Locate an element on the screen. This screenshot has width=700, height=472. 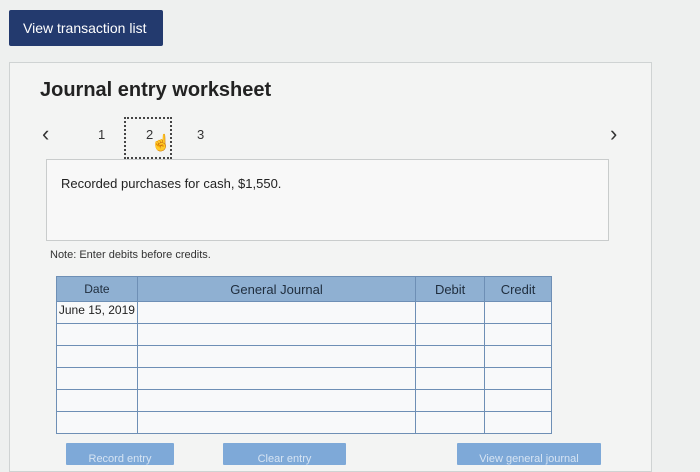
record-entry-button: Record entry is located at coordinates (120, 454).